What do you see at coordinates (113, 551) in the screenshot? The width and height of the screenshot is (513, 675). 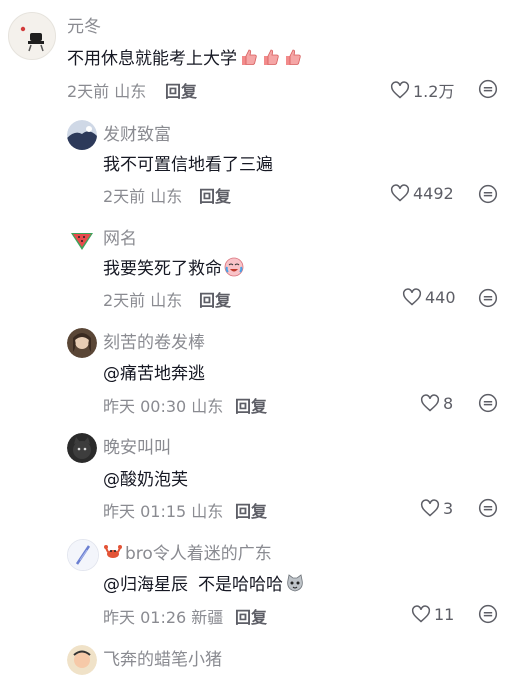 I see `crab-emoji` at bounding box center [113, 551].